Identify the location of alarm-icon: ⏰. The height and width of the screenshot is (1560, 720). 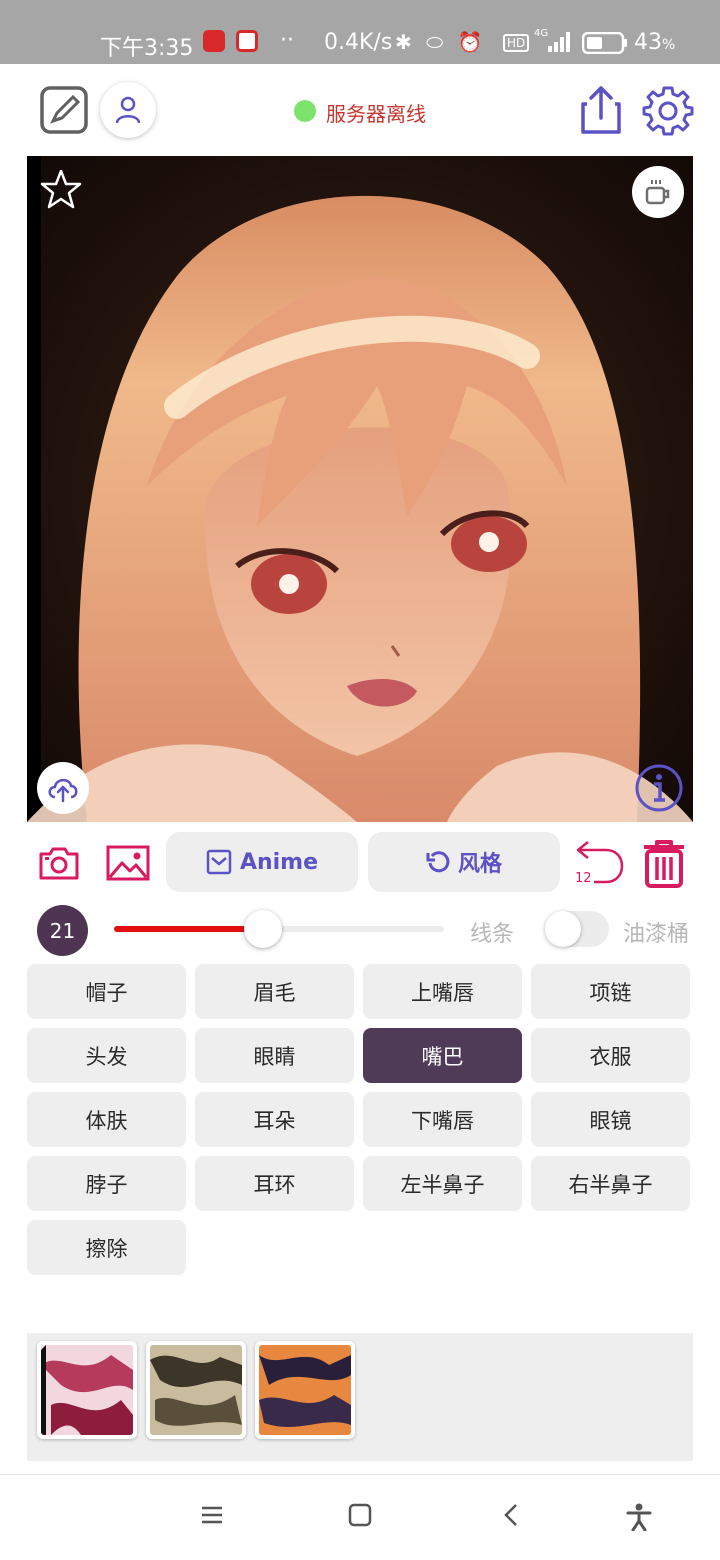
(472, 42).